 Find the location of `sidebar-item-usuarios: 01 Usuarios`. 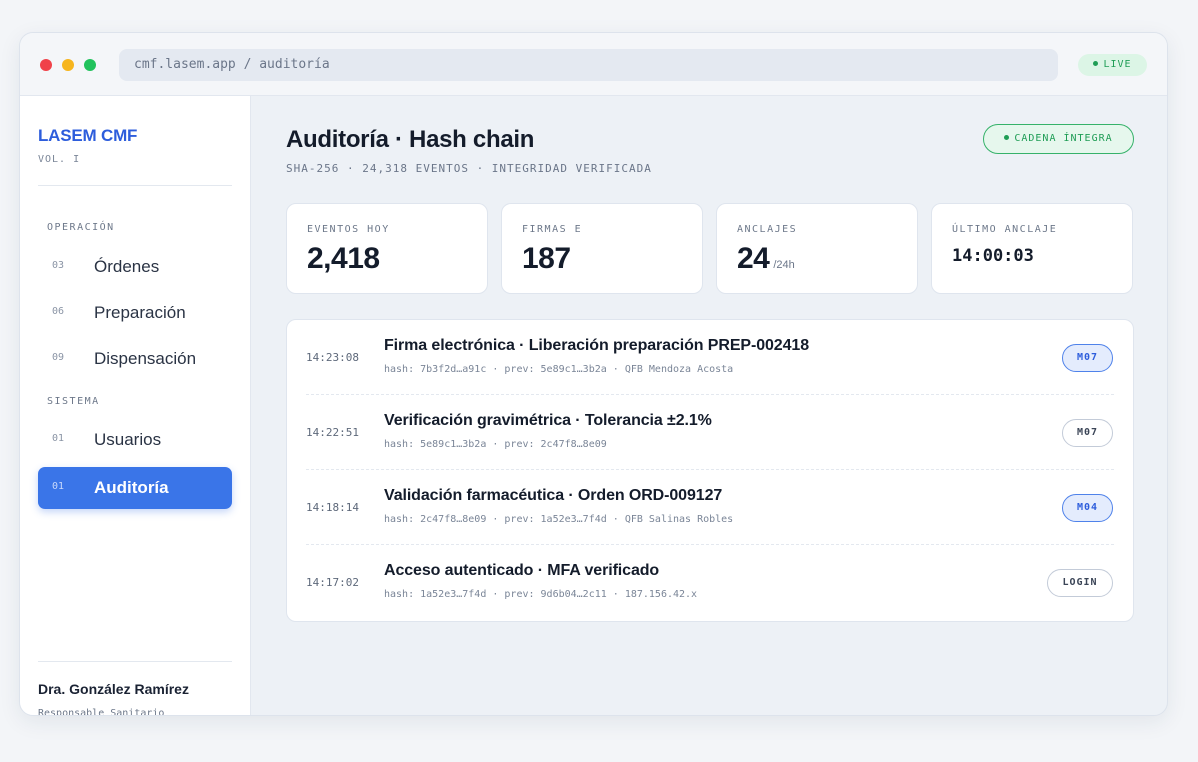

sidebar-item-usuarios: 01 Usuarios is located at coordinates (135, 440).